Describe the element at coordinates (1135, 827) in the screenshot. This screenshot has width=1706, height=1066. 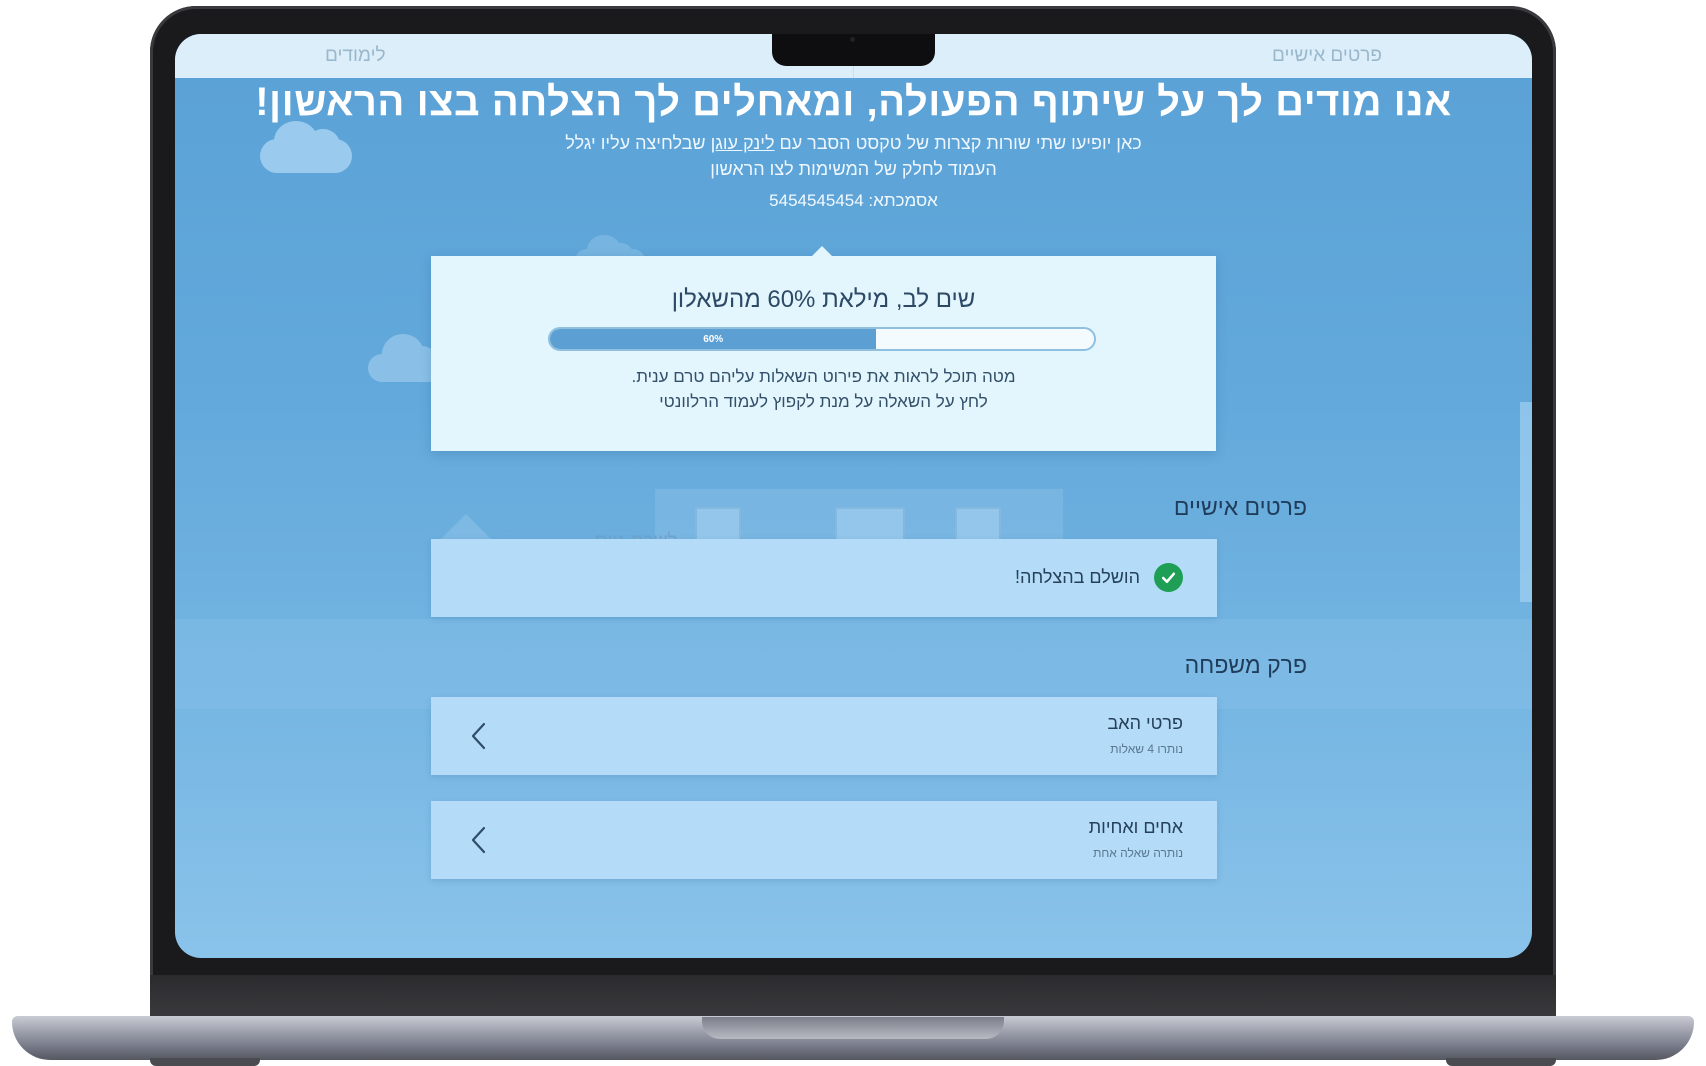
I see `question-row-title: אחים ואחיות` at that location.